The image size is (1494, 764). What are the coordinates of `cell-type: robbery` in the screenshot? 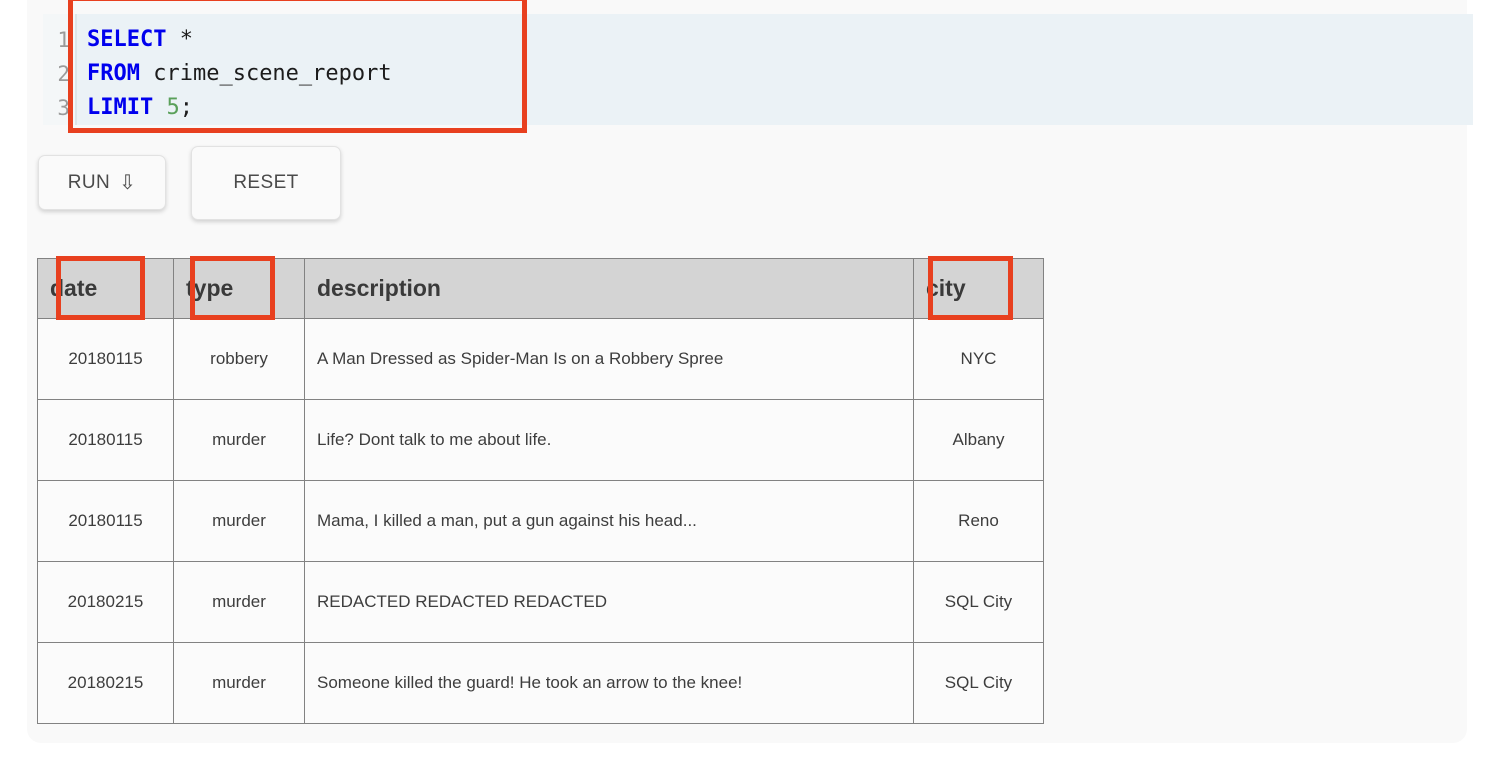 It's located at (239, 359).